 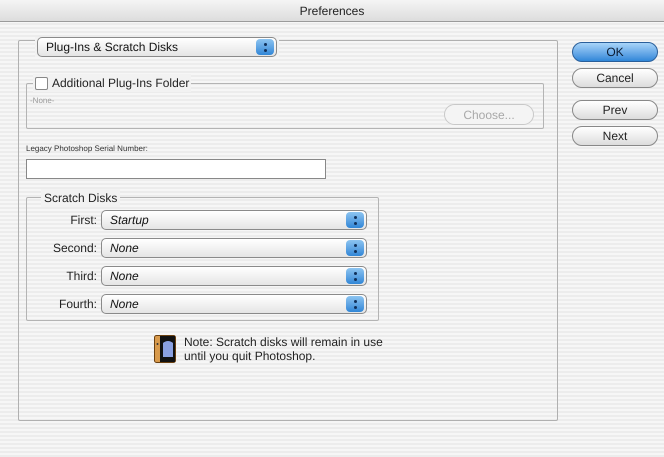 I want to click on disk-label: Second:, so click(x=74, y=248).